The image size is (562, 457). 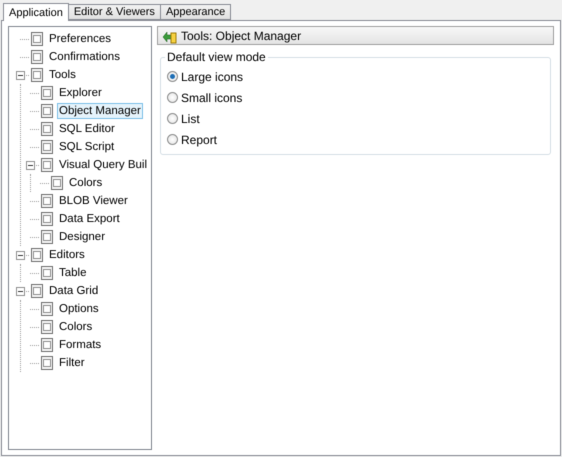 What do you see at coordinates (80, 39) in the screenshot?
I see `tree-item: Preferences` at bounding box center [80, 39].